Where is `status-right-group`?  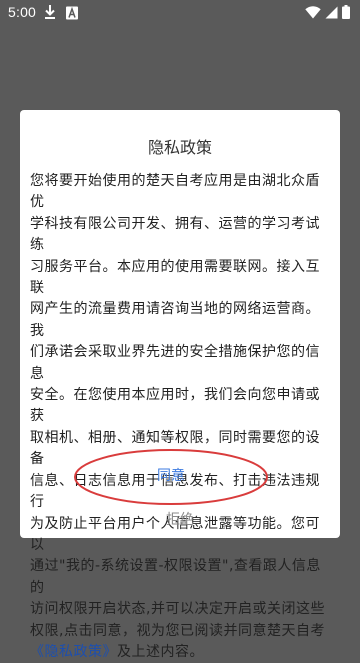 status-right-group is located at coordinates (327, 12).